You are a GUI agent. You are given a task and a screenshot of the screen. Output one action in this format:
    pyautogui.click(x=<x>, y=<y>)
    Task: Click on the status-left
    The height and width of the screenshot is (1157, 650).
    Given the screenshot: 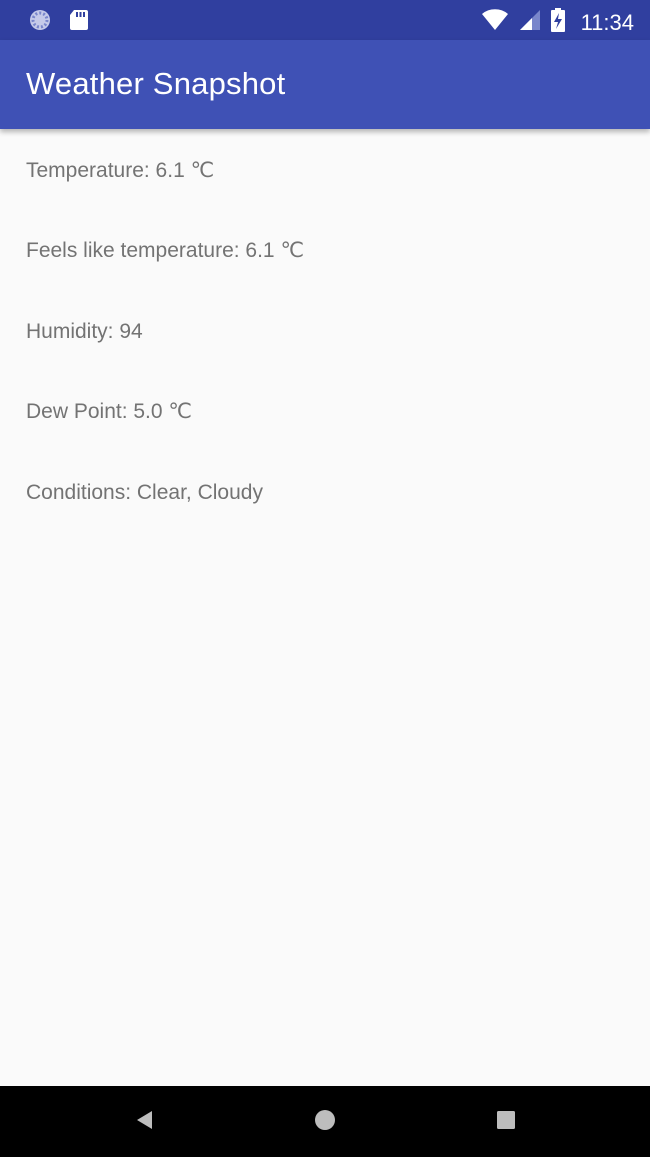 What is the action you would take?
    pyautogui.click(x=59, y=22)
    